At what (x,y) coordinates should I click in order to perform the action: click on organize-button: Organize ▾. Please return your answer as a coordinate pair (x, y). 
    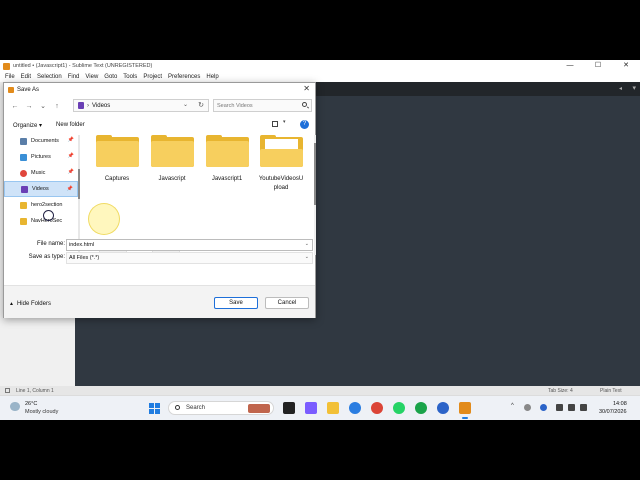
    Looking at the image, I should click on (27, 125).